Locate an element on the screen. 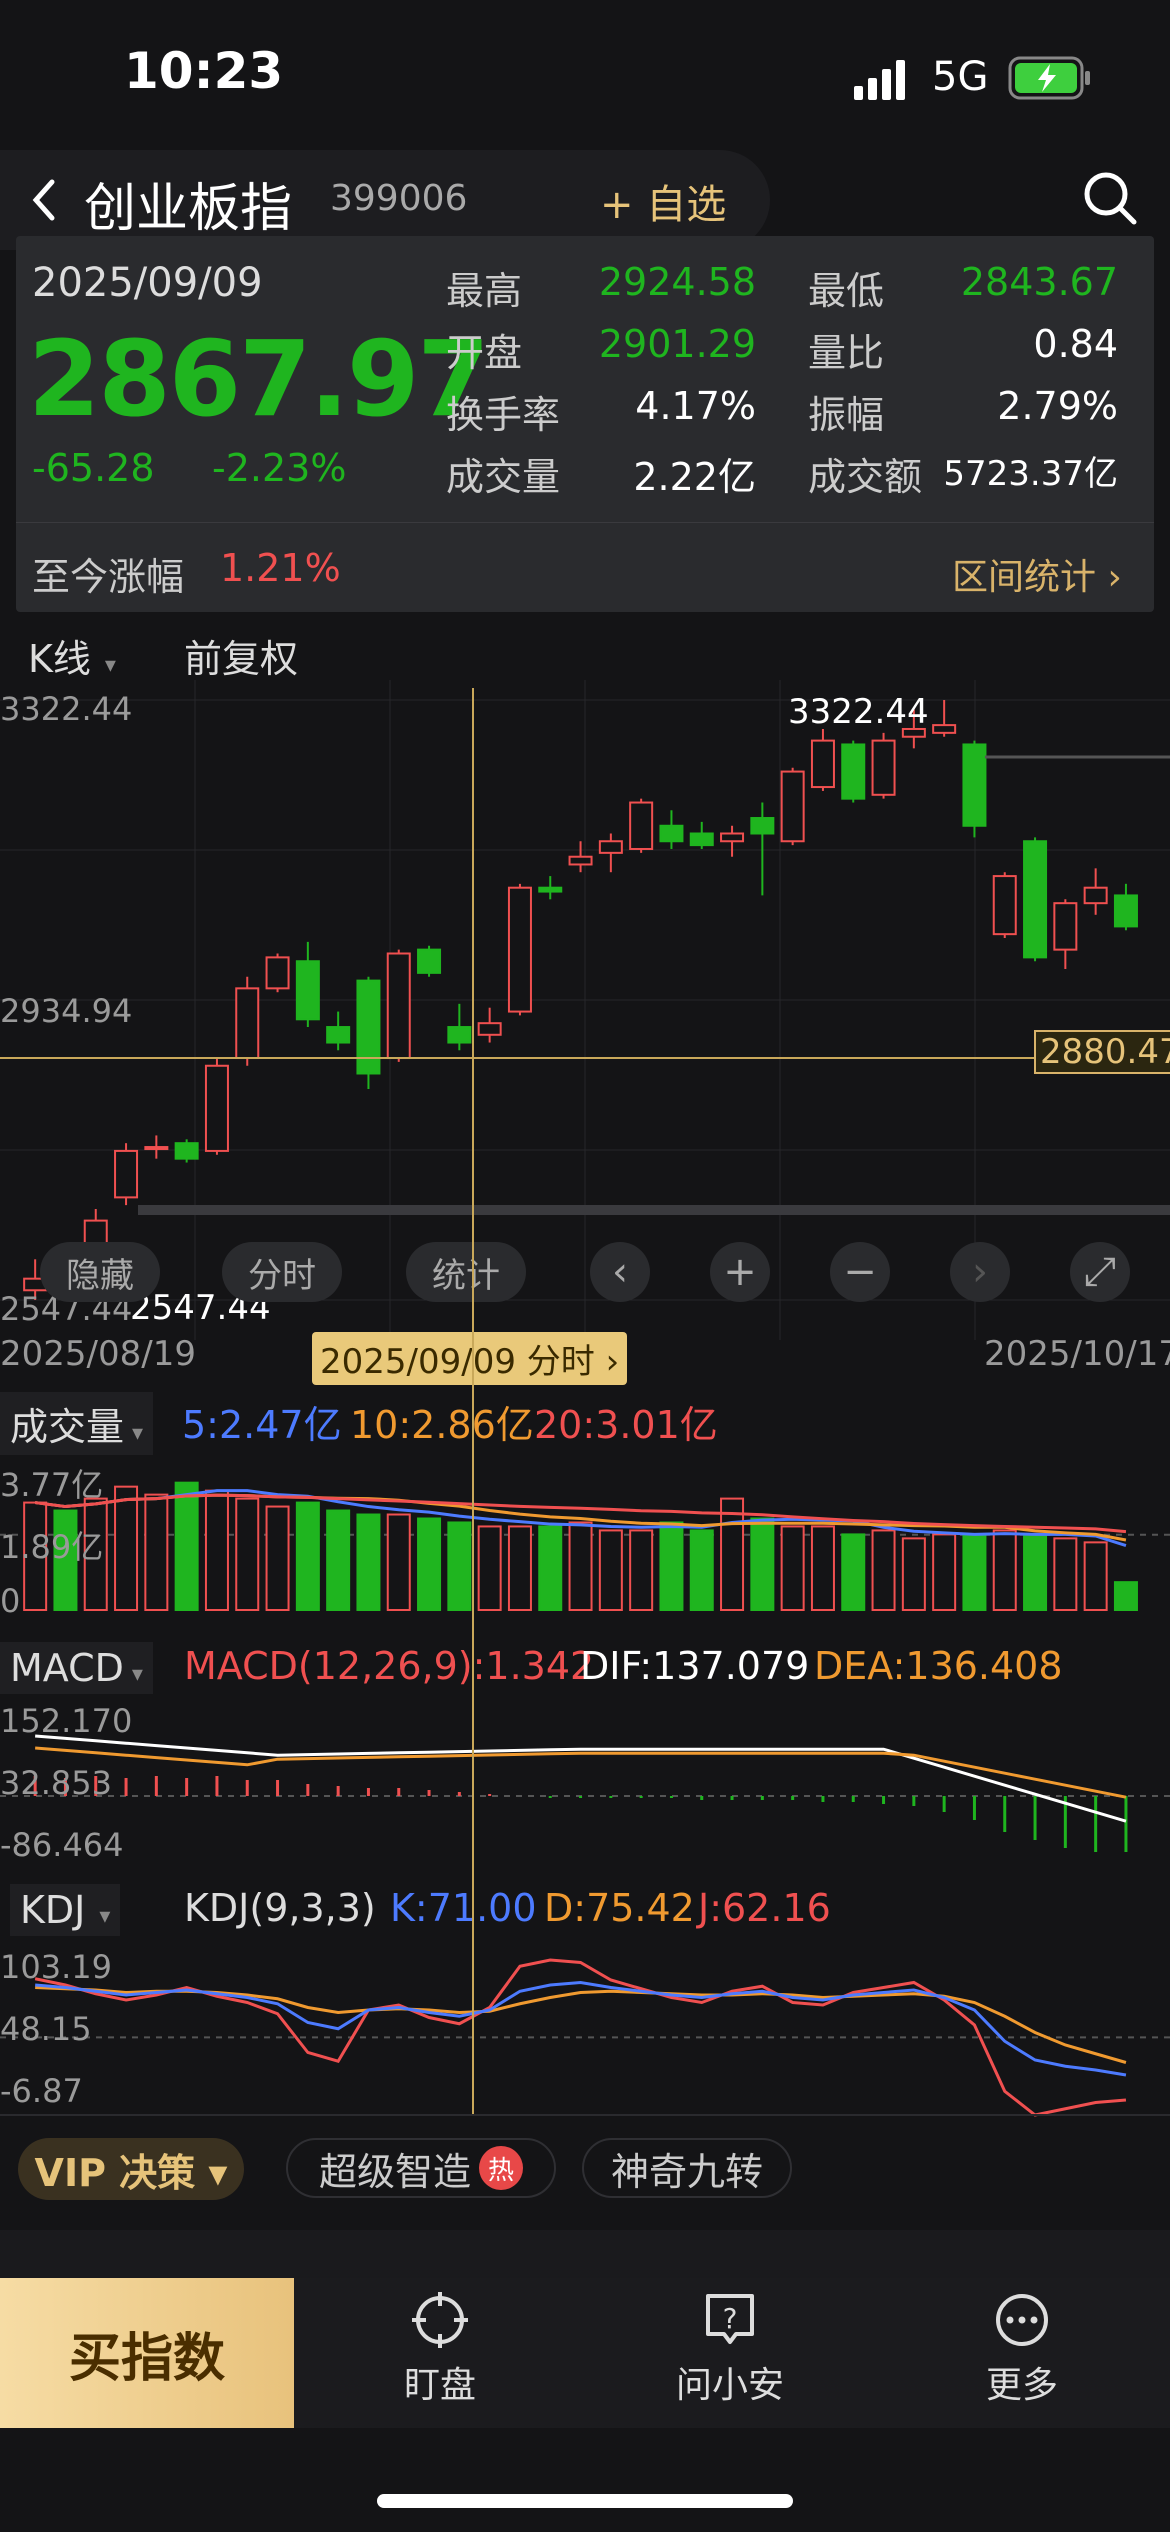 This screenshot has height=2532, width=1170. macd-y-bottom: -86.464 is located at coordinates (62, 1845).